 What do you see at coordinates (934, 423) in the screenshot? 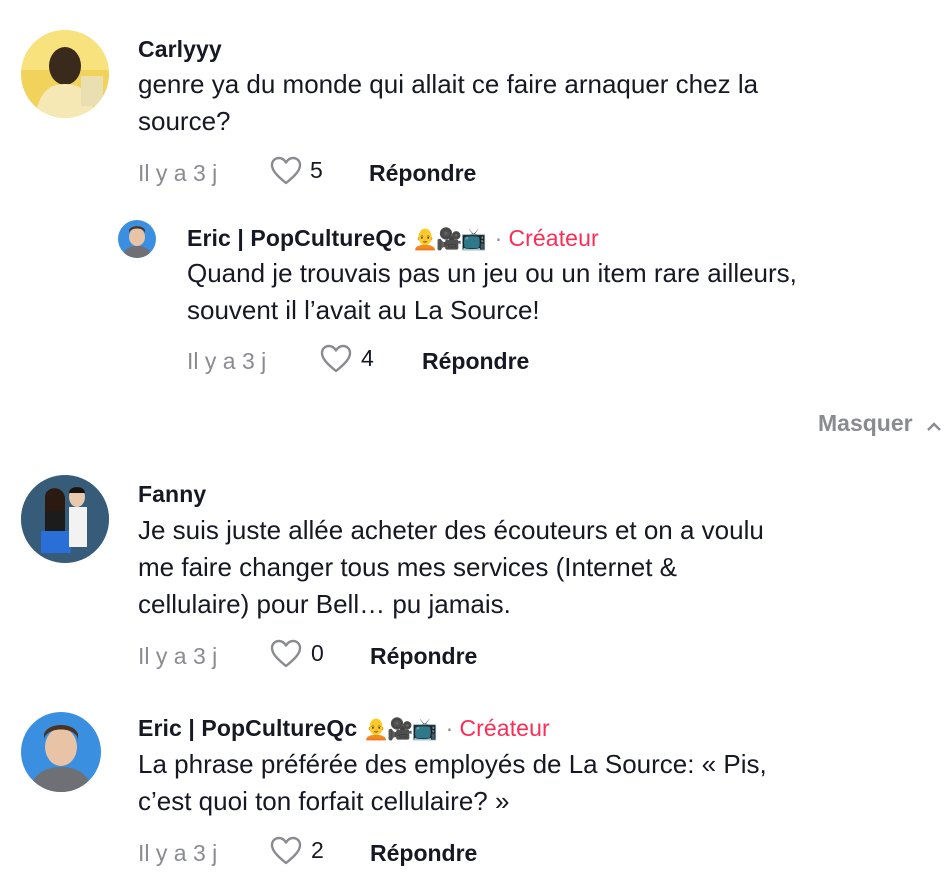
I see `chevron-up-icon` at bounding box center [934, 423].